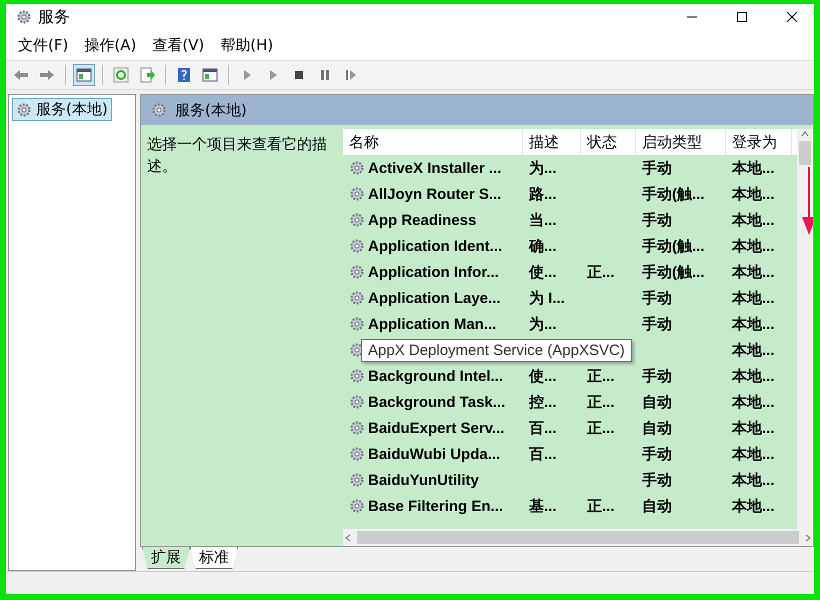 The width and height of the screenshot is (820, 600). I want to click on horizontal-scrollbar, so click(578, 537).